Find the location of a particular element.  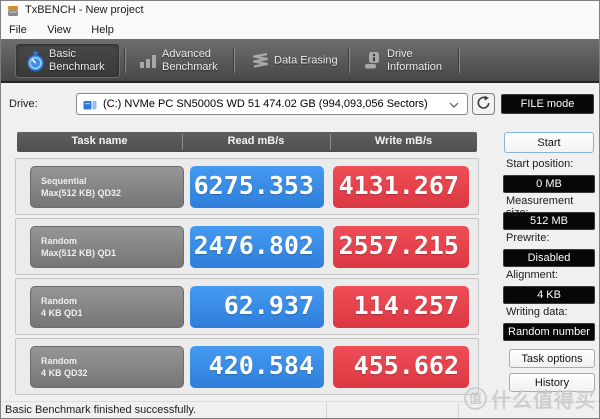

setting-label: Start position: is located at coordinates (540, 164).